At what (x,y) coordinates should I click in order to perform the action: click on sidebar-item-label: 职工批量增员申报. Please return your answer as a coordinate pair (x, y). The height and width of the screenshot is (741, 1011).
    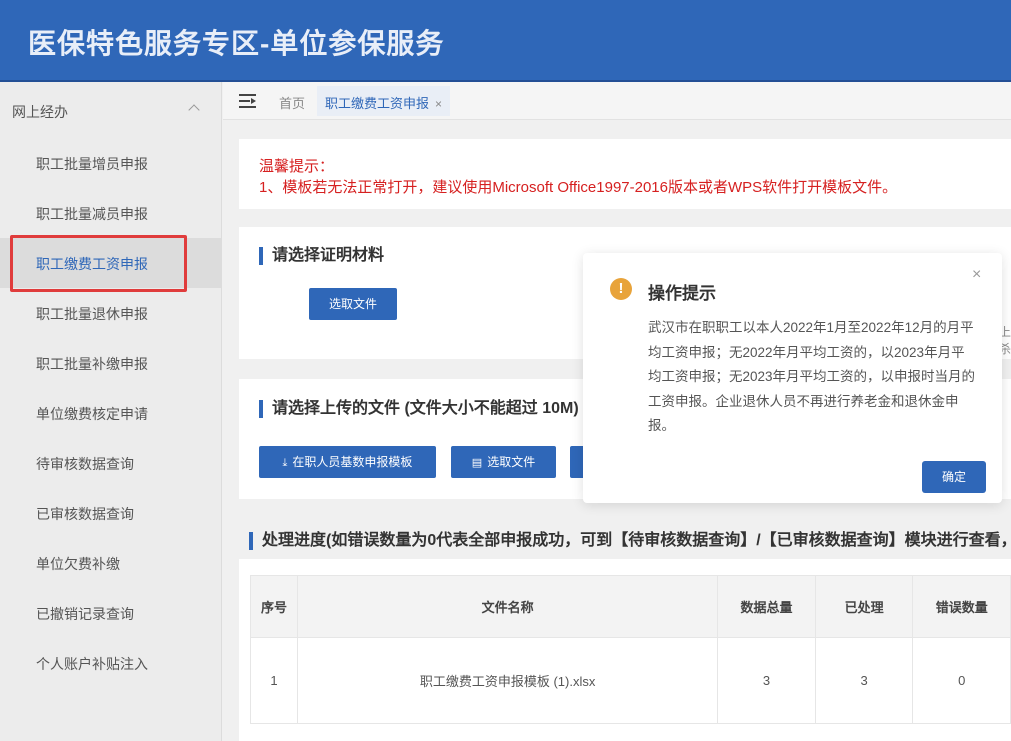
    Looking at the image, I should click on (92, 164).